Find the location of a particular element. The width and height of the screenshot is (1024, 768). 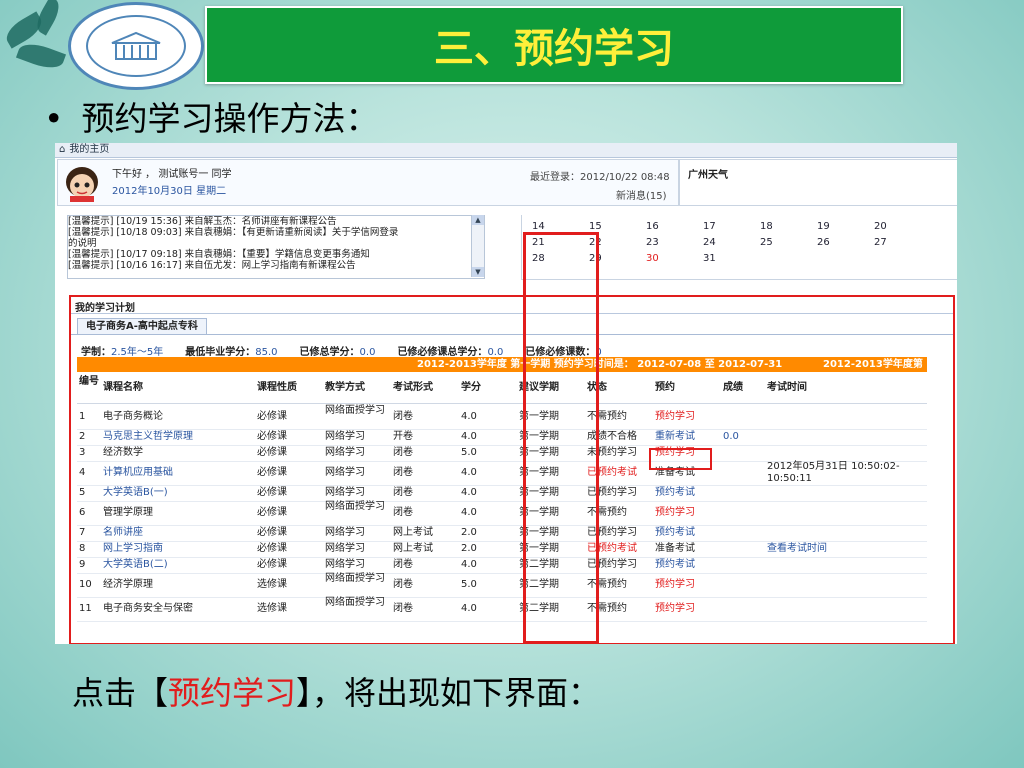

table-row: 7 名师讲座 必修课 网络学习 网上考试 2.0 第一学期 已预约学习 预约考试 is located at coordinates (502, 533).